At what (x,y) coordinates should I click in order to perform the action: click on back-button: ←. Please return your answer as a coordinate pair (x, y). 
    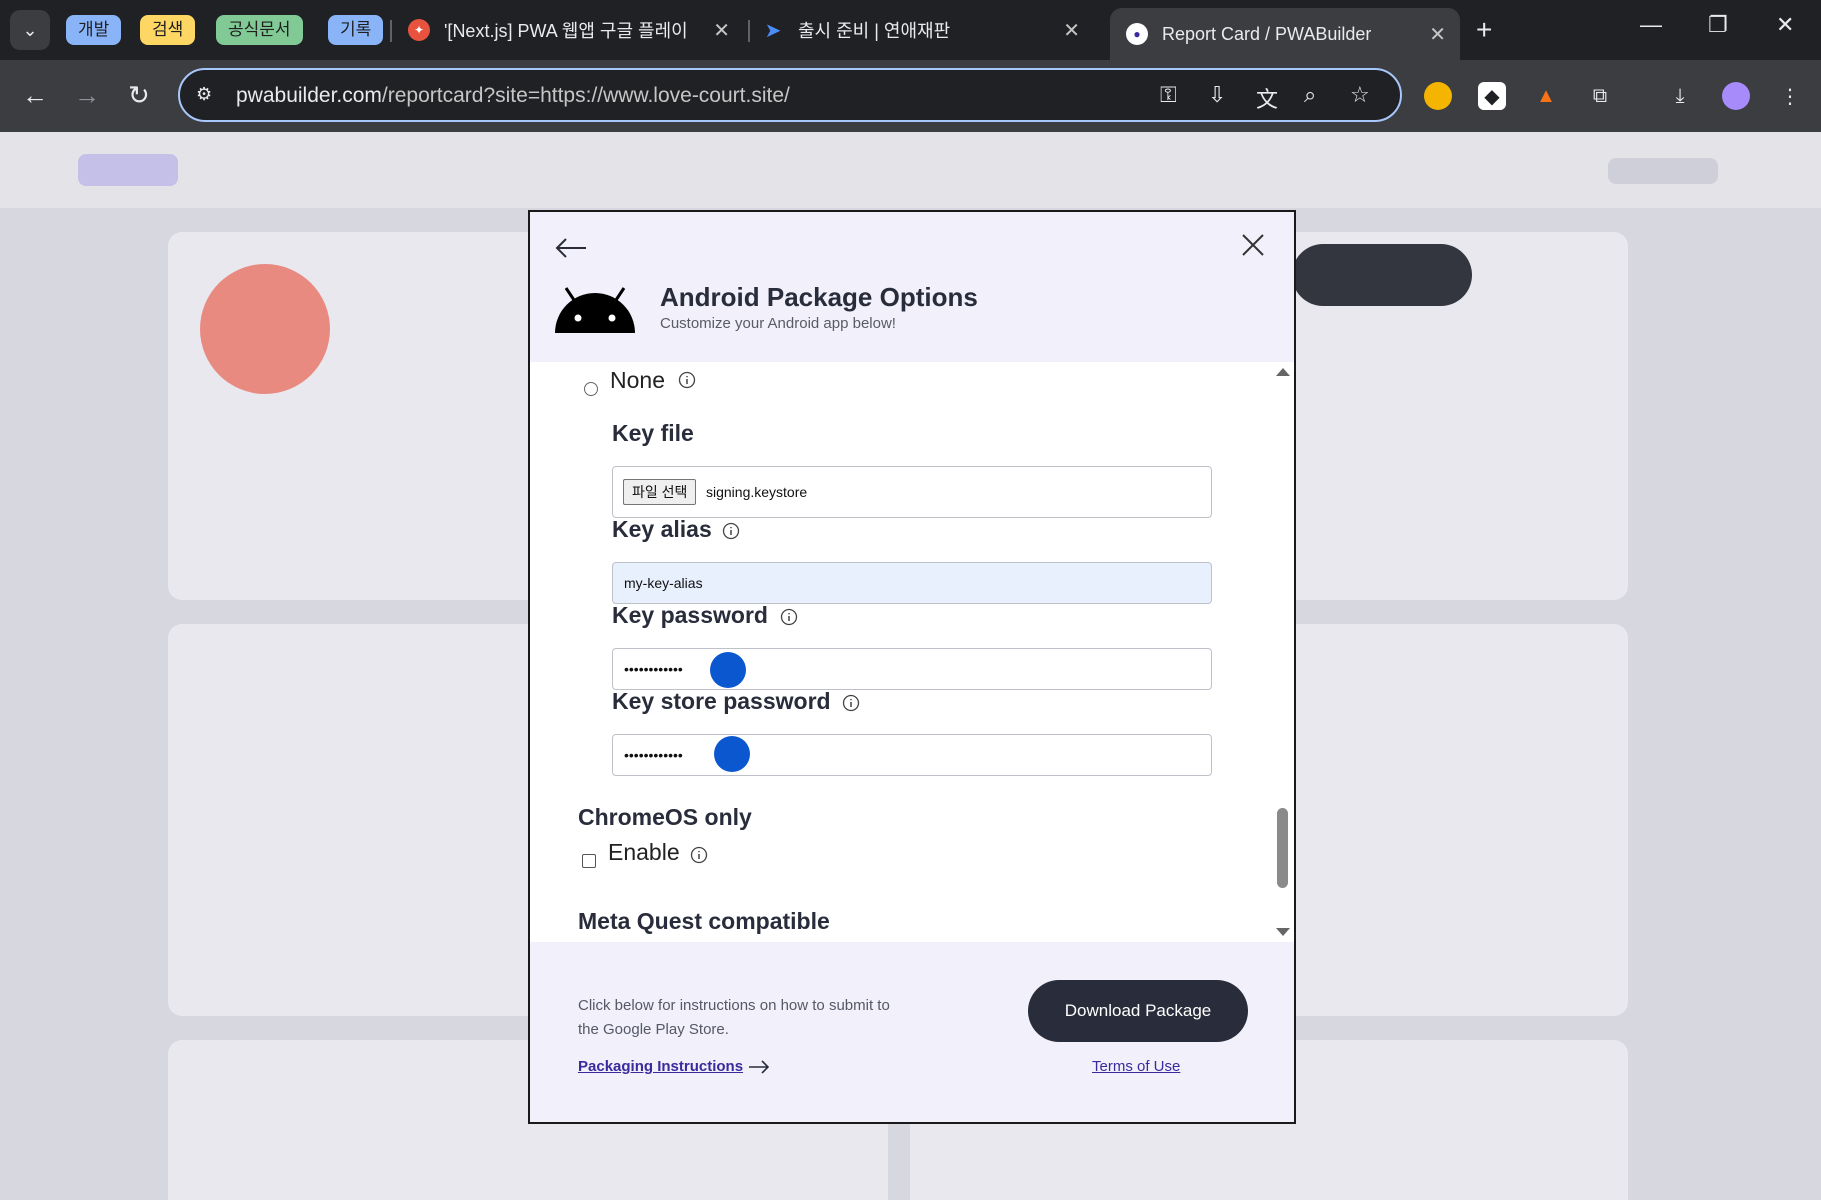
    Looking at the image, I should click on (35, 95).